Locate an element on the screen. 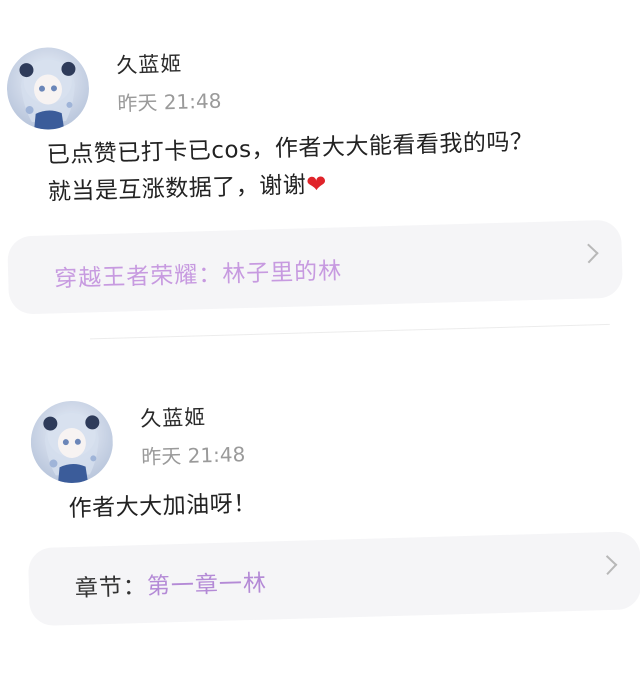  heart-icon: ❤ is located at coordinates (316, 184).